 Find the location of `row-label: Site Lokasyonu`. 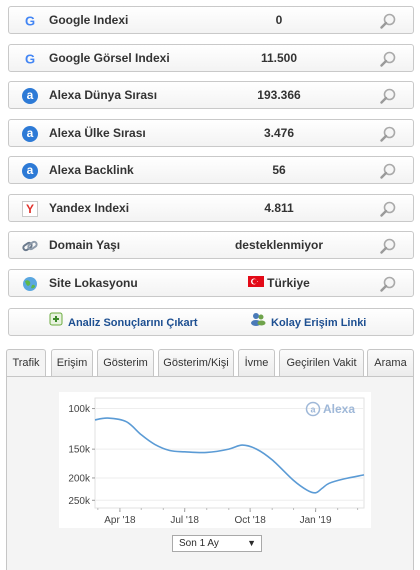

row-label: Site Lokasyonu is located at coordinates (93, 282).